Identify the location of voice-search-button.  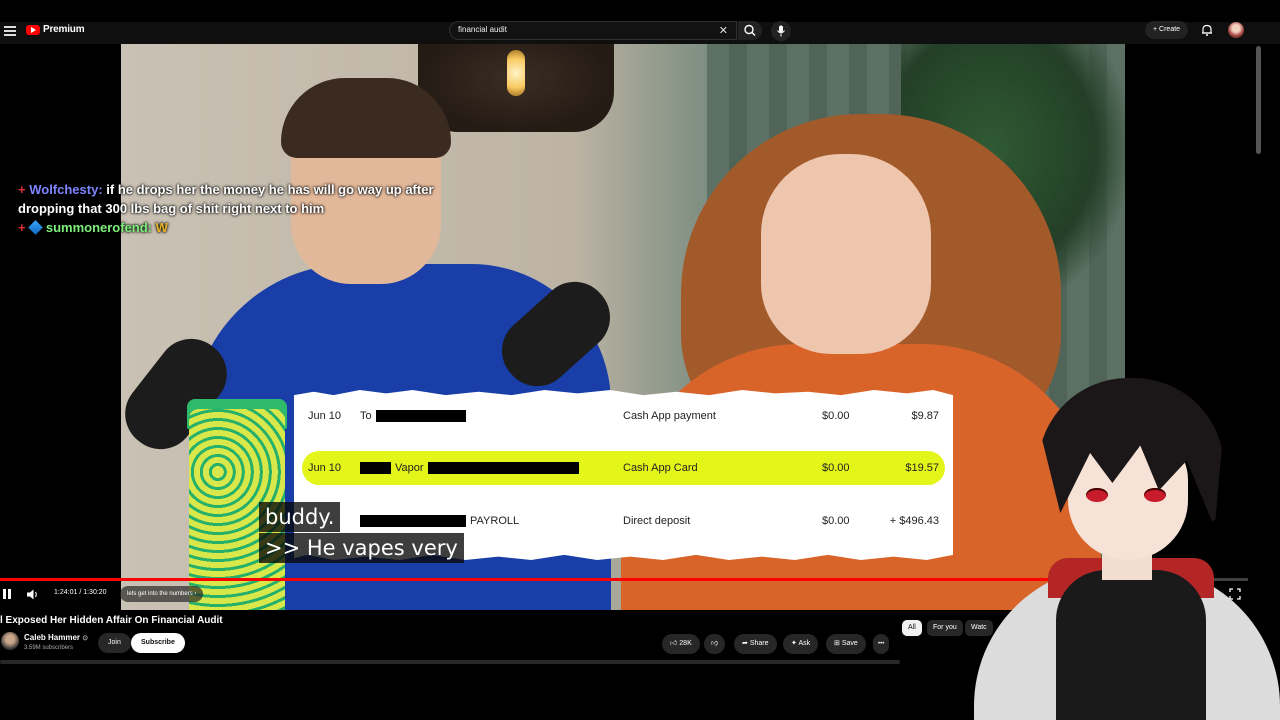
(781, 31).